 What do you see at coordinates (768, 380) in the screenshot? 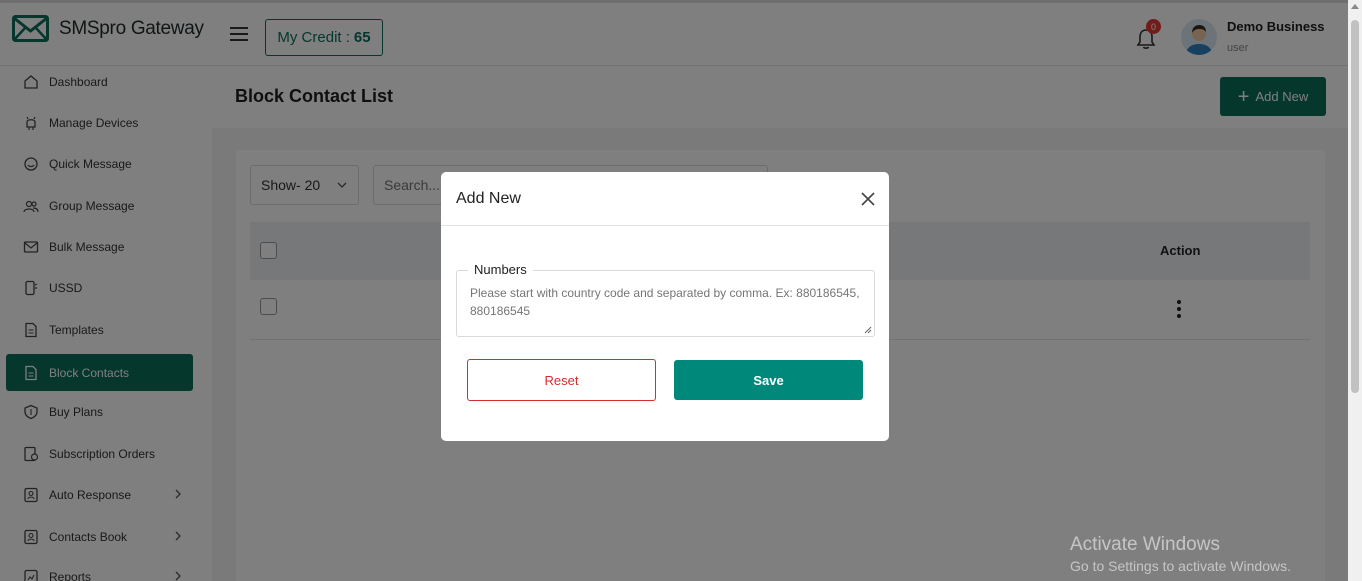
I see `save-button: Save` at bounding box center [768, 380].